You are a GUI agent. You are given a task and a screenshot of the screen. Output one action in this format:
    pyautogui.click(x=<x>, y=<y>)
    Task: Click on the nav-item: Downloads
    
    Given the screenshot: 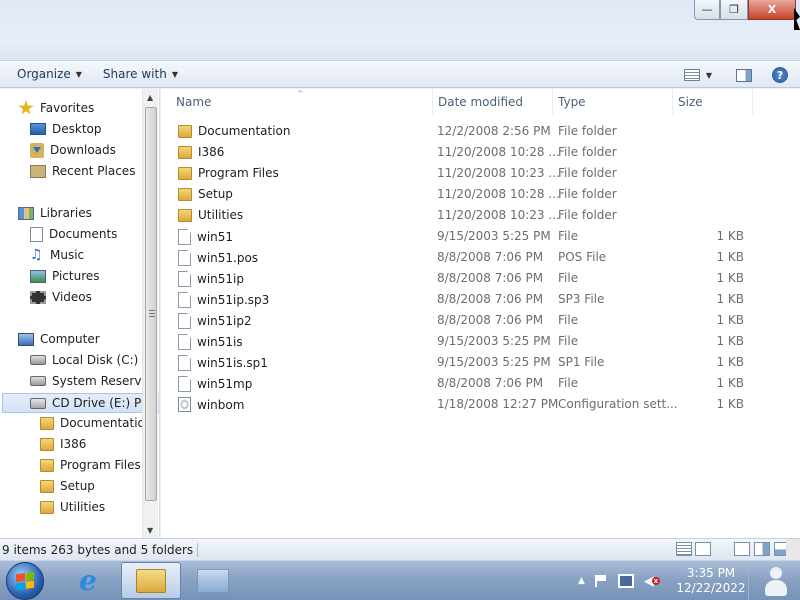 What is the action you would take?
    pyautogui.click(x=73, y=150)
    